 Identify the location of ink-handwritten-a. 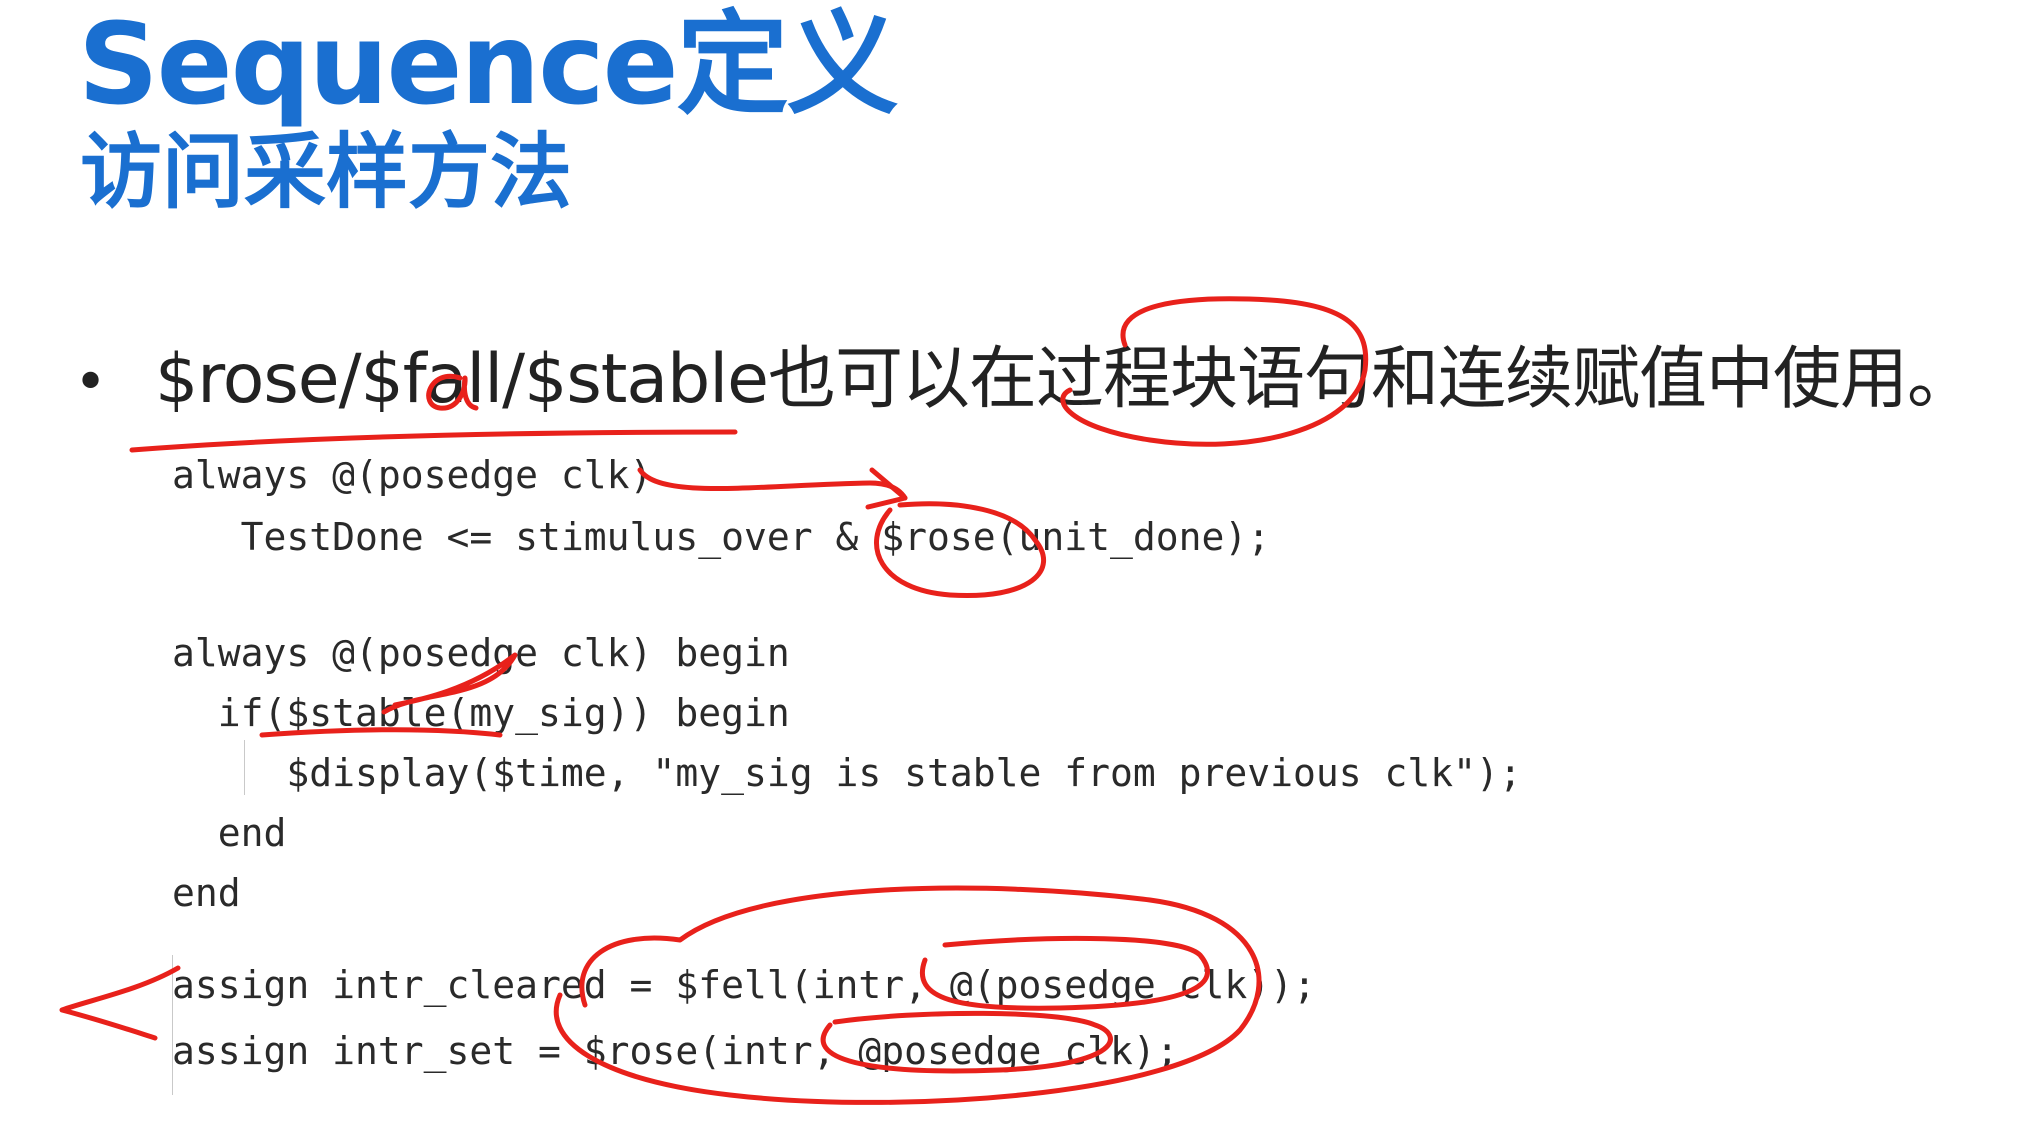
(452, 392).